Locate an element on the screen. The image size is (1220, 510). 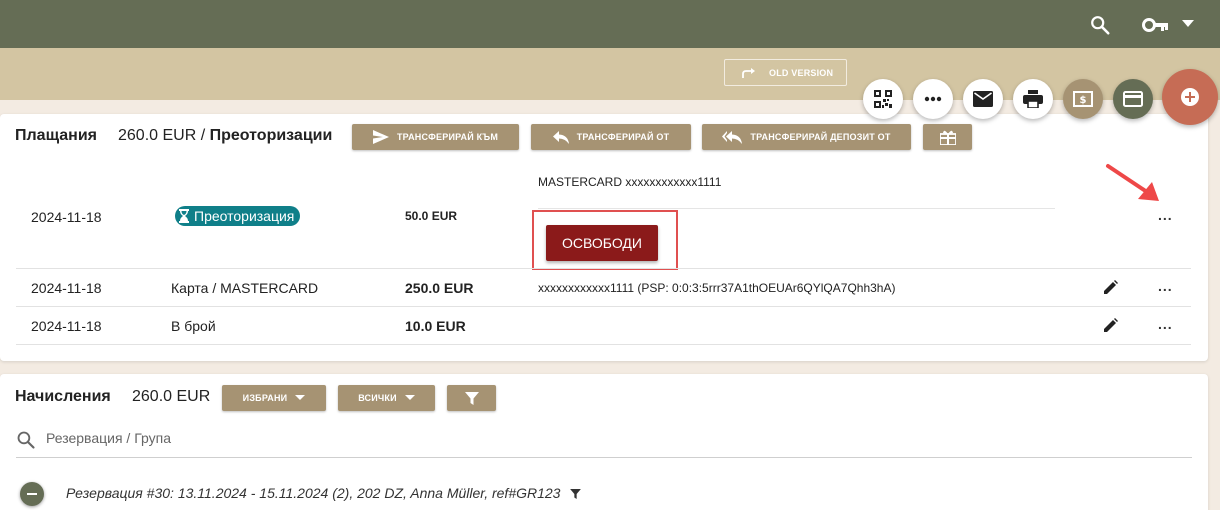
transfer-deposit-from-button: ТРАНСФЕРИРАЙ ДЕПОЗИТ ОТ is located at coordinates (806, 137).